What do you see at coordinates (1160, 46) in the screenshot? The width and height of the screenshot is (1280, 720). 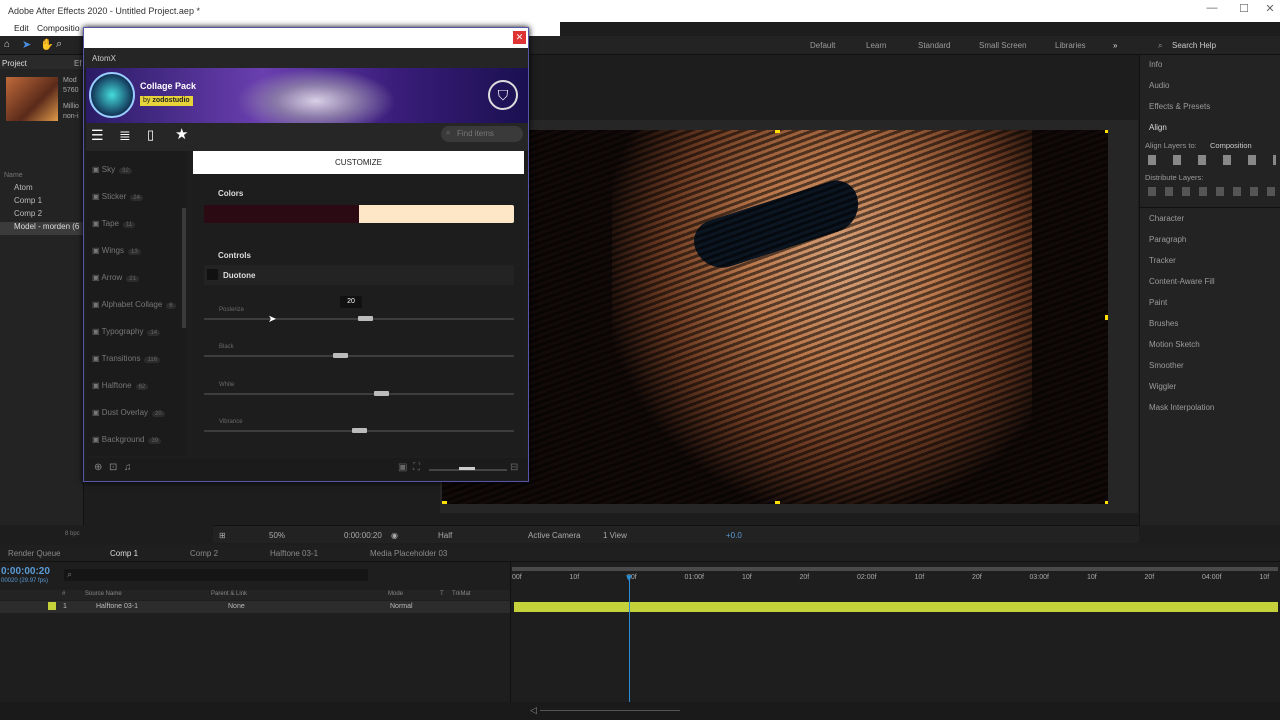 I see `search-help-icon: ⌕` at bounding box center [1160, 46].